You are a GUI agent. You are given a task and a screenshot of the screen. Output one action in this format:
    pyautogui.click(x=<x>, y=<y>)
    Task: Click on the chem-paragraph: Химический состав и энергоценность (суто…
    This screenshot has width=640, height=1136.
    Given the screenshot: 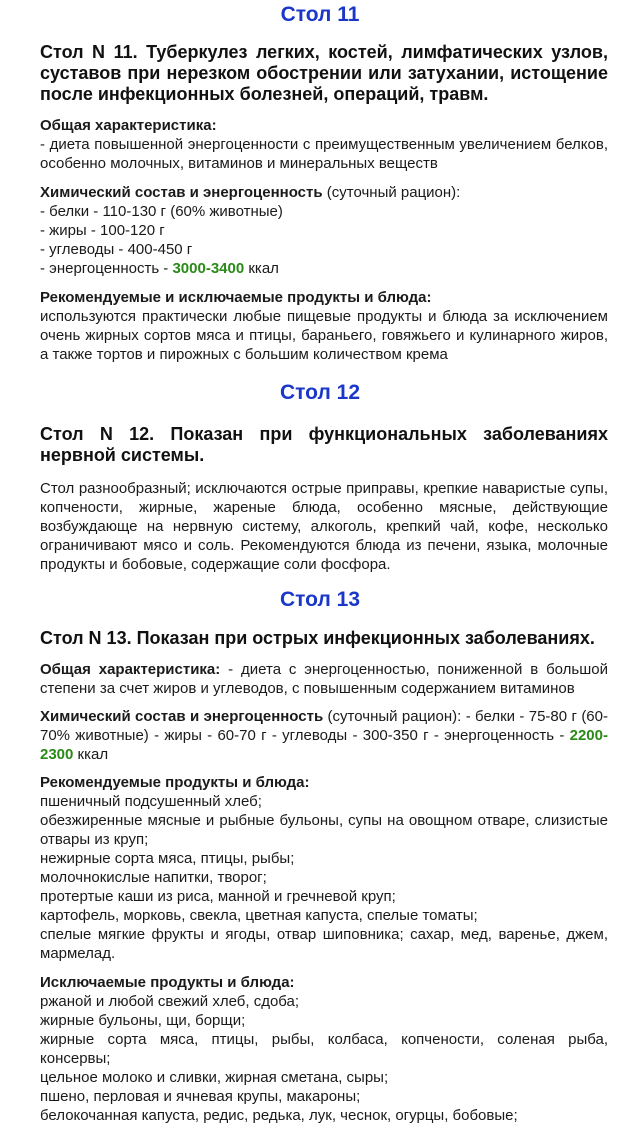 What is the action you would take?
    pyautogui.click(x=324, y=735)
    